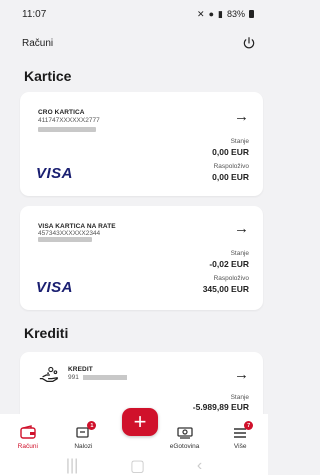 This screenshot has height=475, width=320. What do you see at coordinates (34, 14) in the screenshot?
I see `status-time: 11:07` at bounding box center [34, 14].